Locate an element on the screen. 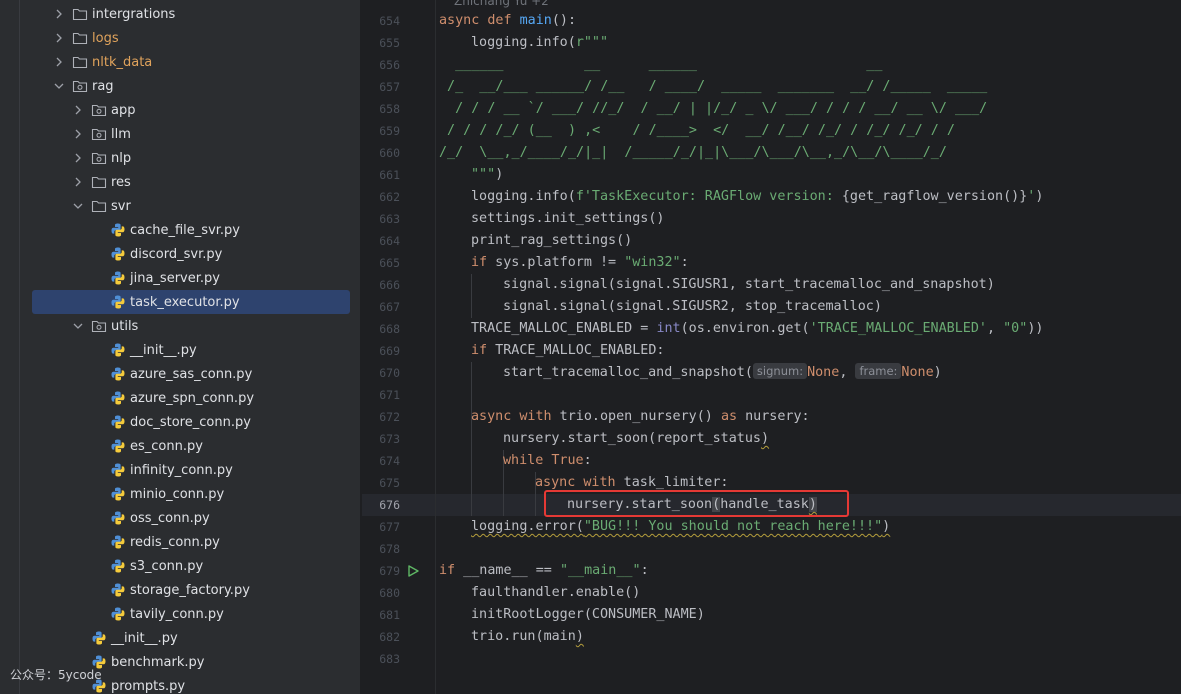  code-line: async def main(): is located at coordinates (508, 20).